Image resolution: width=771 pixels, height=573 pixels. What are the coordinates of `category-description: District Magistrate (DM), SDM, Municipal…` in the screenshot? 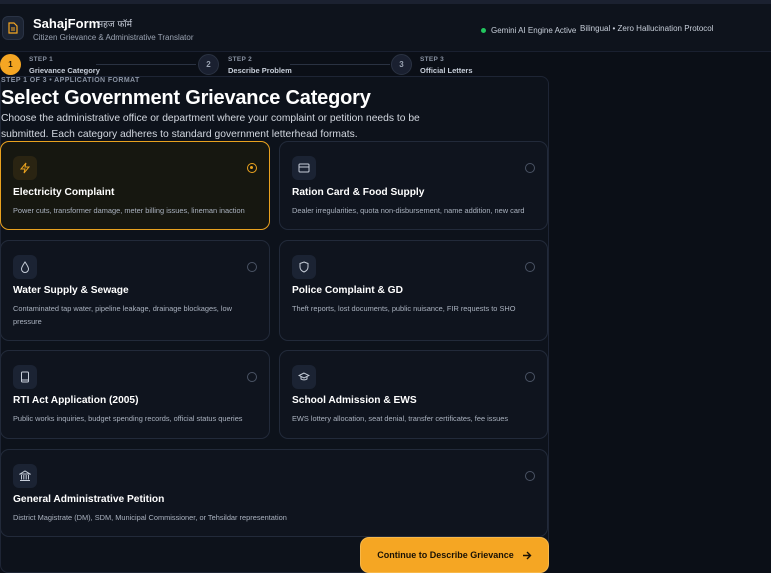 It's located at (150, 517).